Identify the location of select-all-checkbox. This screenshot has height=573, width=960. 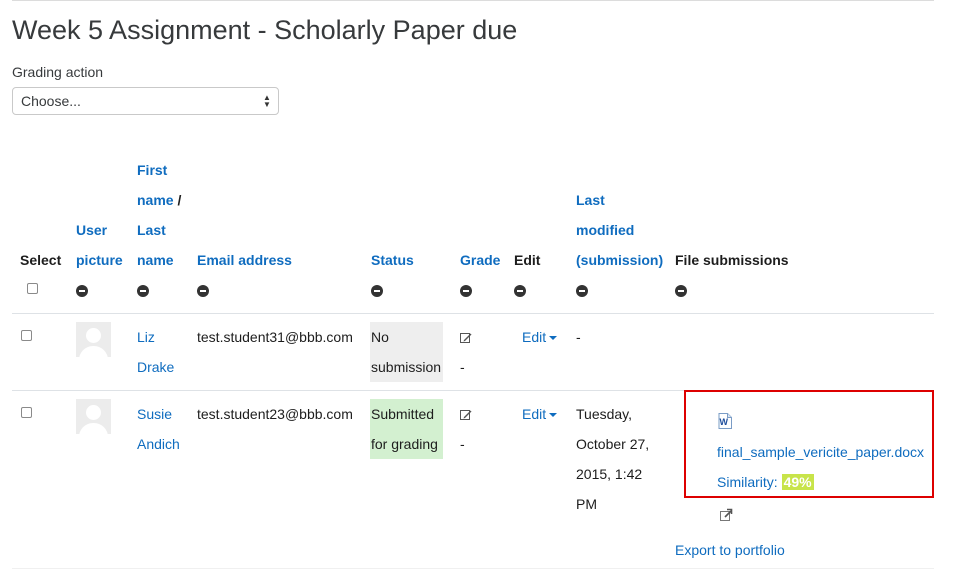
(32, 288).